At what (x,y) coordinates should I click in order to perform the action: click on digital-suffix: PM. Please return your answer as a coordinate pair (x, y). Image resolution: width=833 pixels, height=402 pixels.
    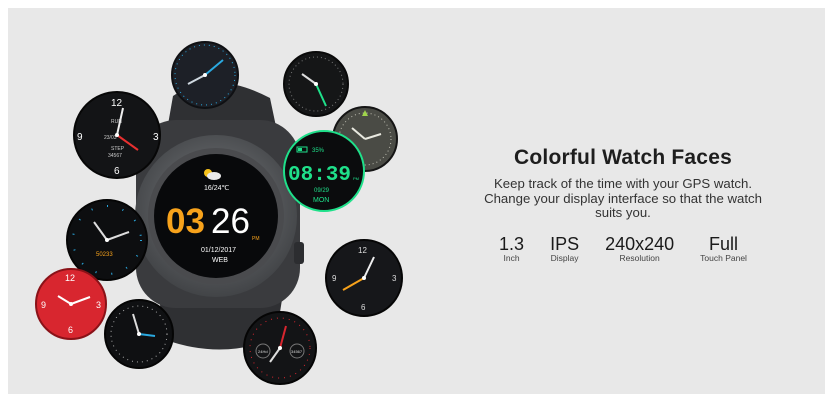
    Looking at the image, I should click on (356, 178).